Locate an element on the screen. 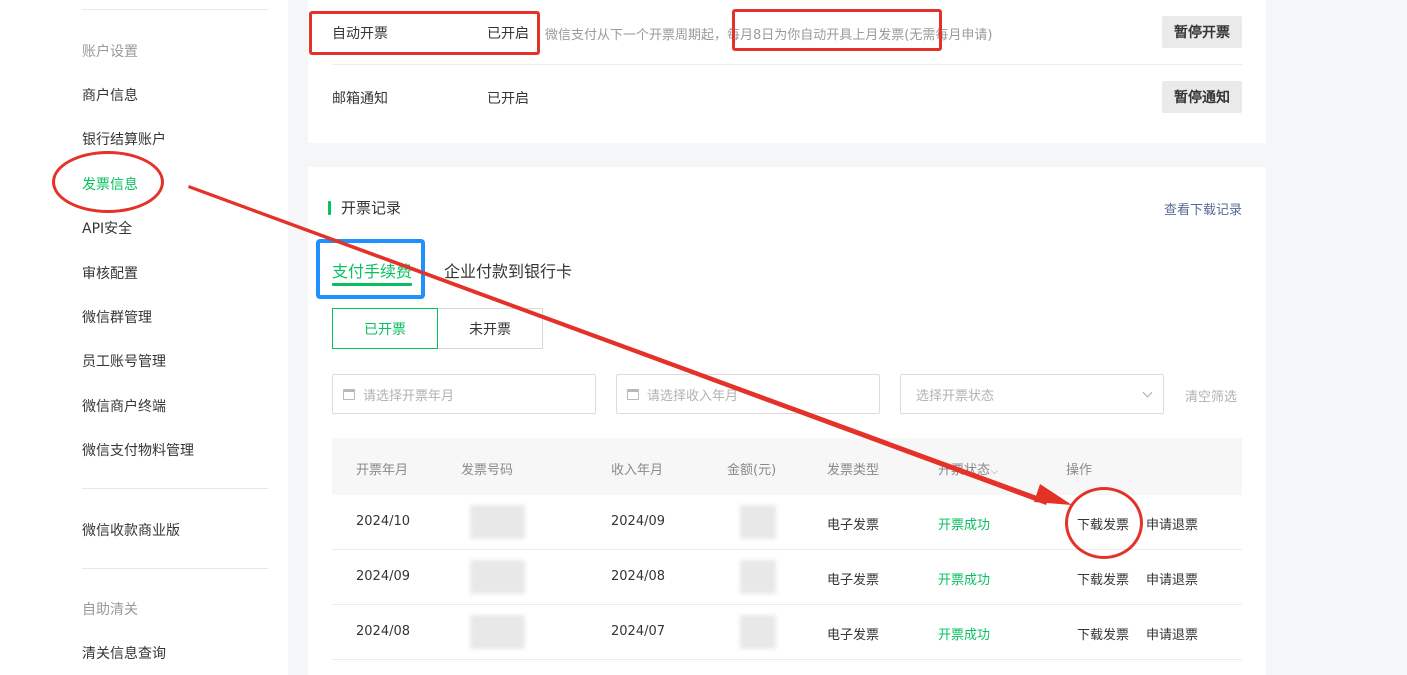 Image resolution: width=1407 pixels, height=675 pixels. auto-invoice-description: 微信支付从下一个开票周期起，每月8日为你自动开具上月发票(无需每月申请) is located at coordinates (768, 33).